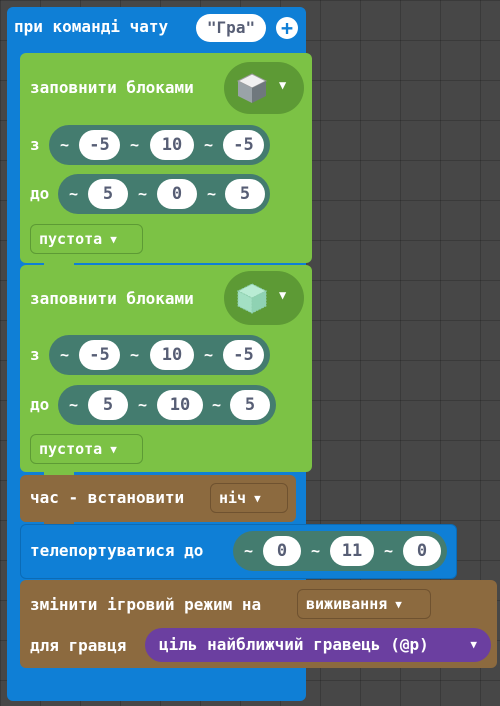 This screenshot has height=706, width=500. Describe the element at coordinates (422, 551) in the screenshot. I see `coord-z: 0` at that location.